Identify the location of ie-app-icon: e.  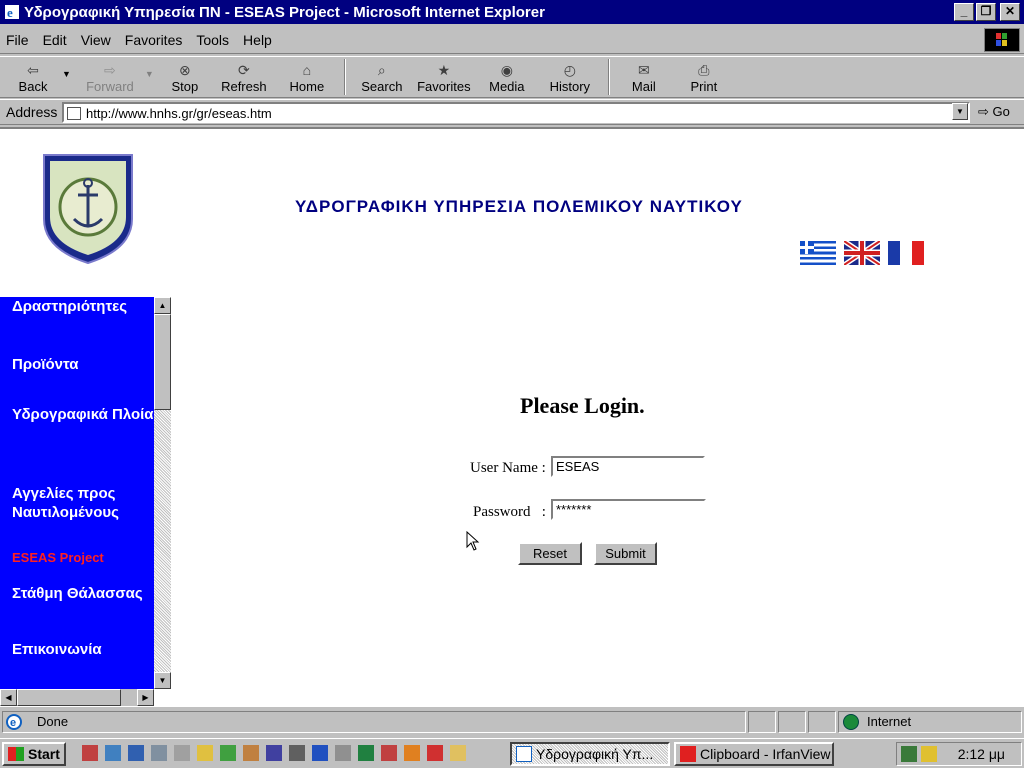
(12, 12).